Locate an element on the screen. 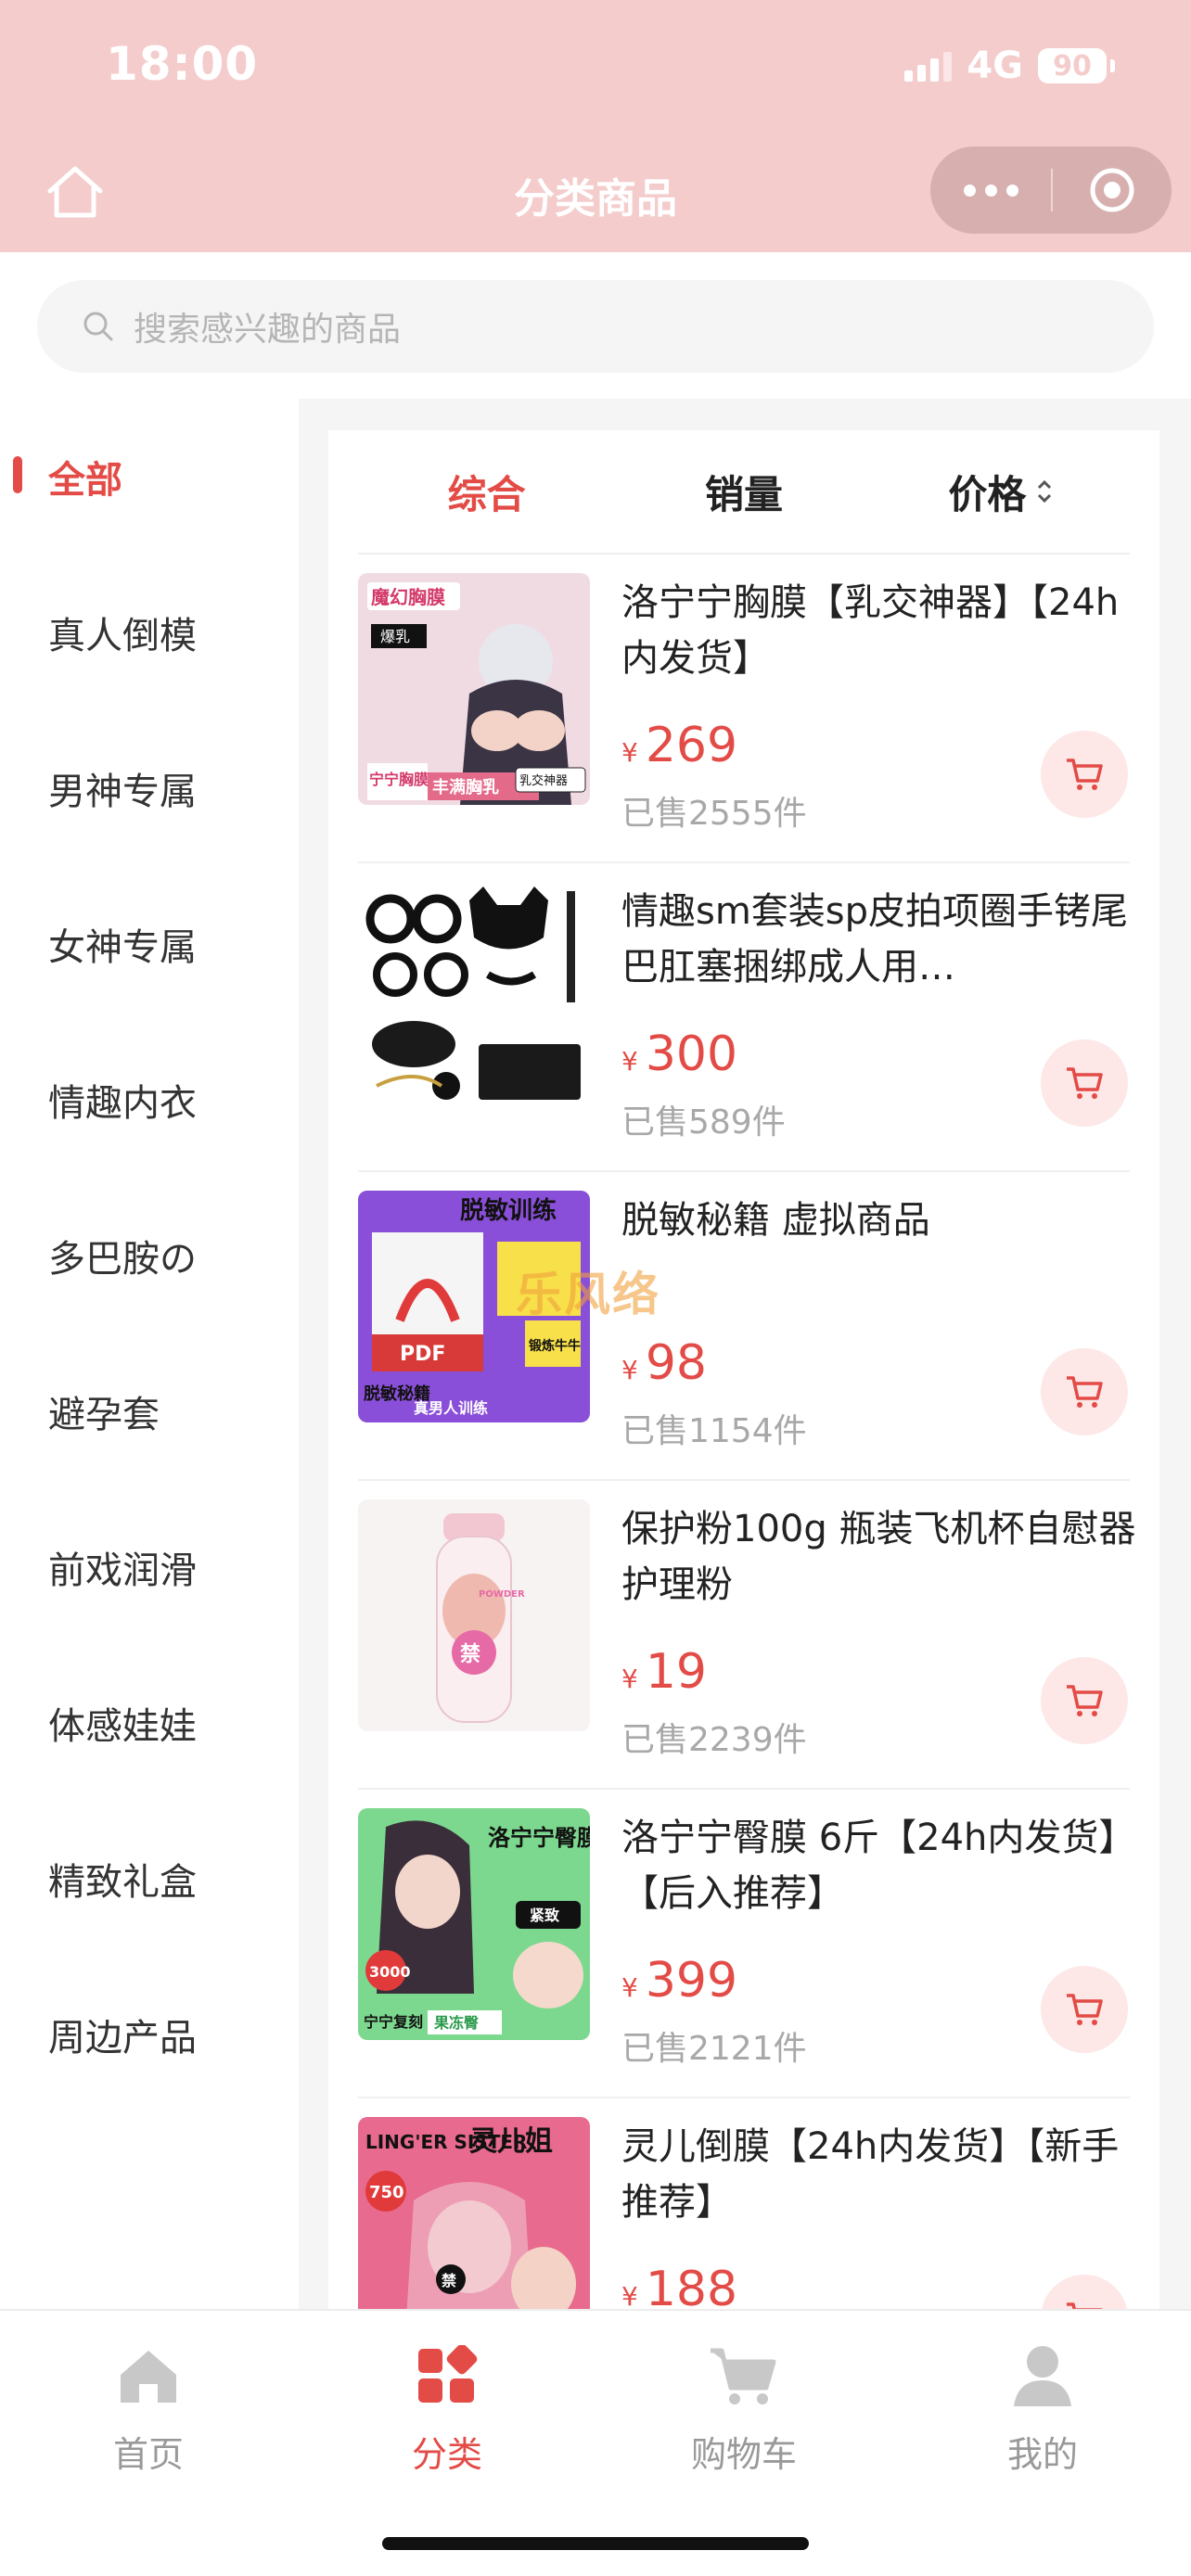  status-indicators: 4G 90 is located at coordinates (1010, 66).